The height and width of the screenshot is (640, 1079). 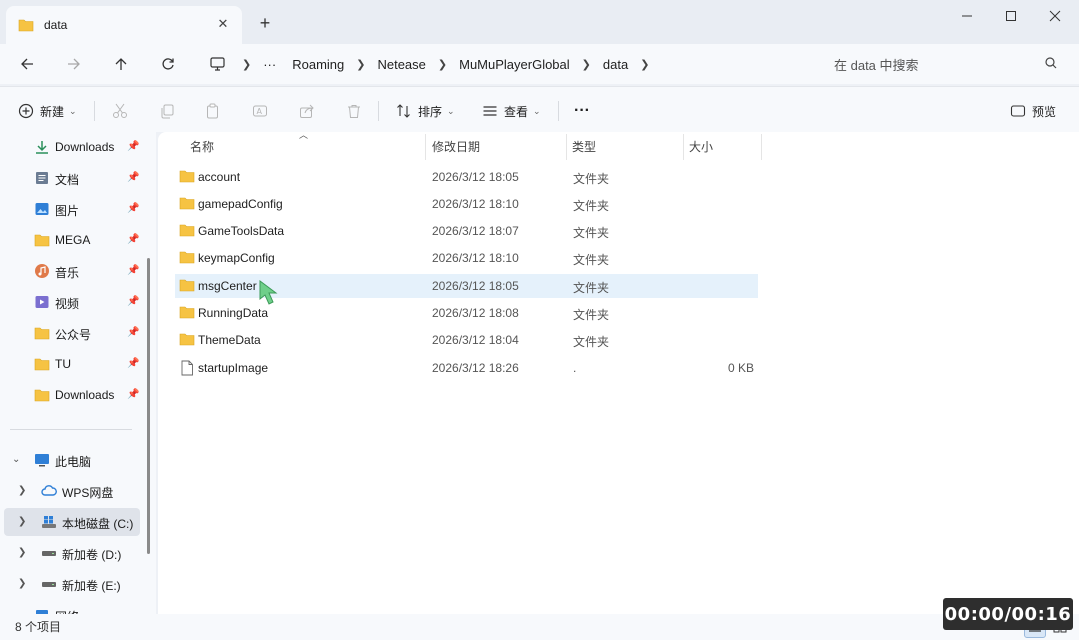 I want to click on more-options-button: ···, so click(x=582, y=111).